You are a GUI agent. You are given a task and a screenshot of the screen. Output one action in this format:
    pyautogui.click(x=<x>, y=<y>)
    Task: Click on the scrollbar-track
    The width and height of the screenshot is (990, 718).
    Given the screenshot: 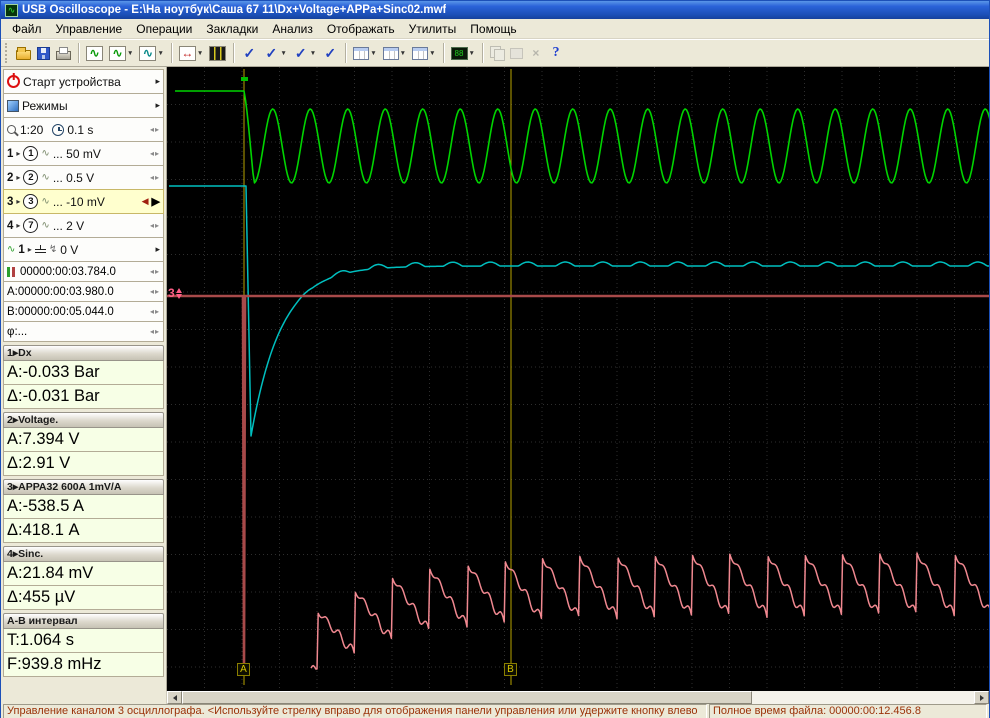 What is the action you would take?
    pyautogui.click(x=578, y=697)
    